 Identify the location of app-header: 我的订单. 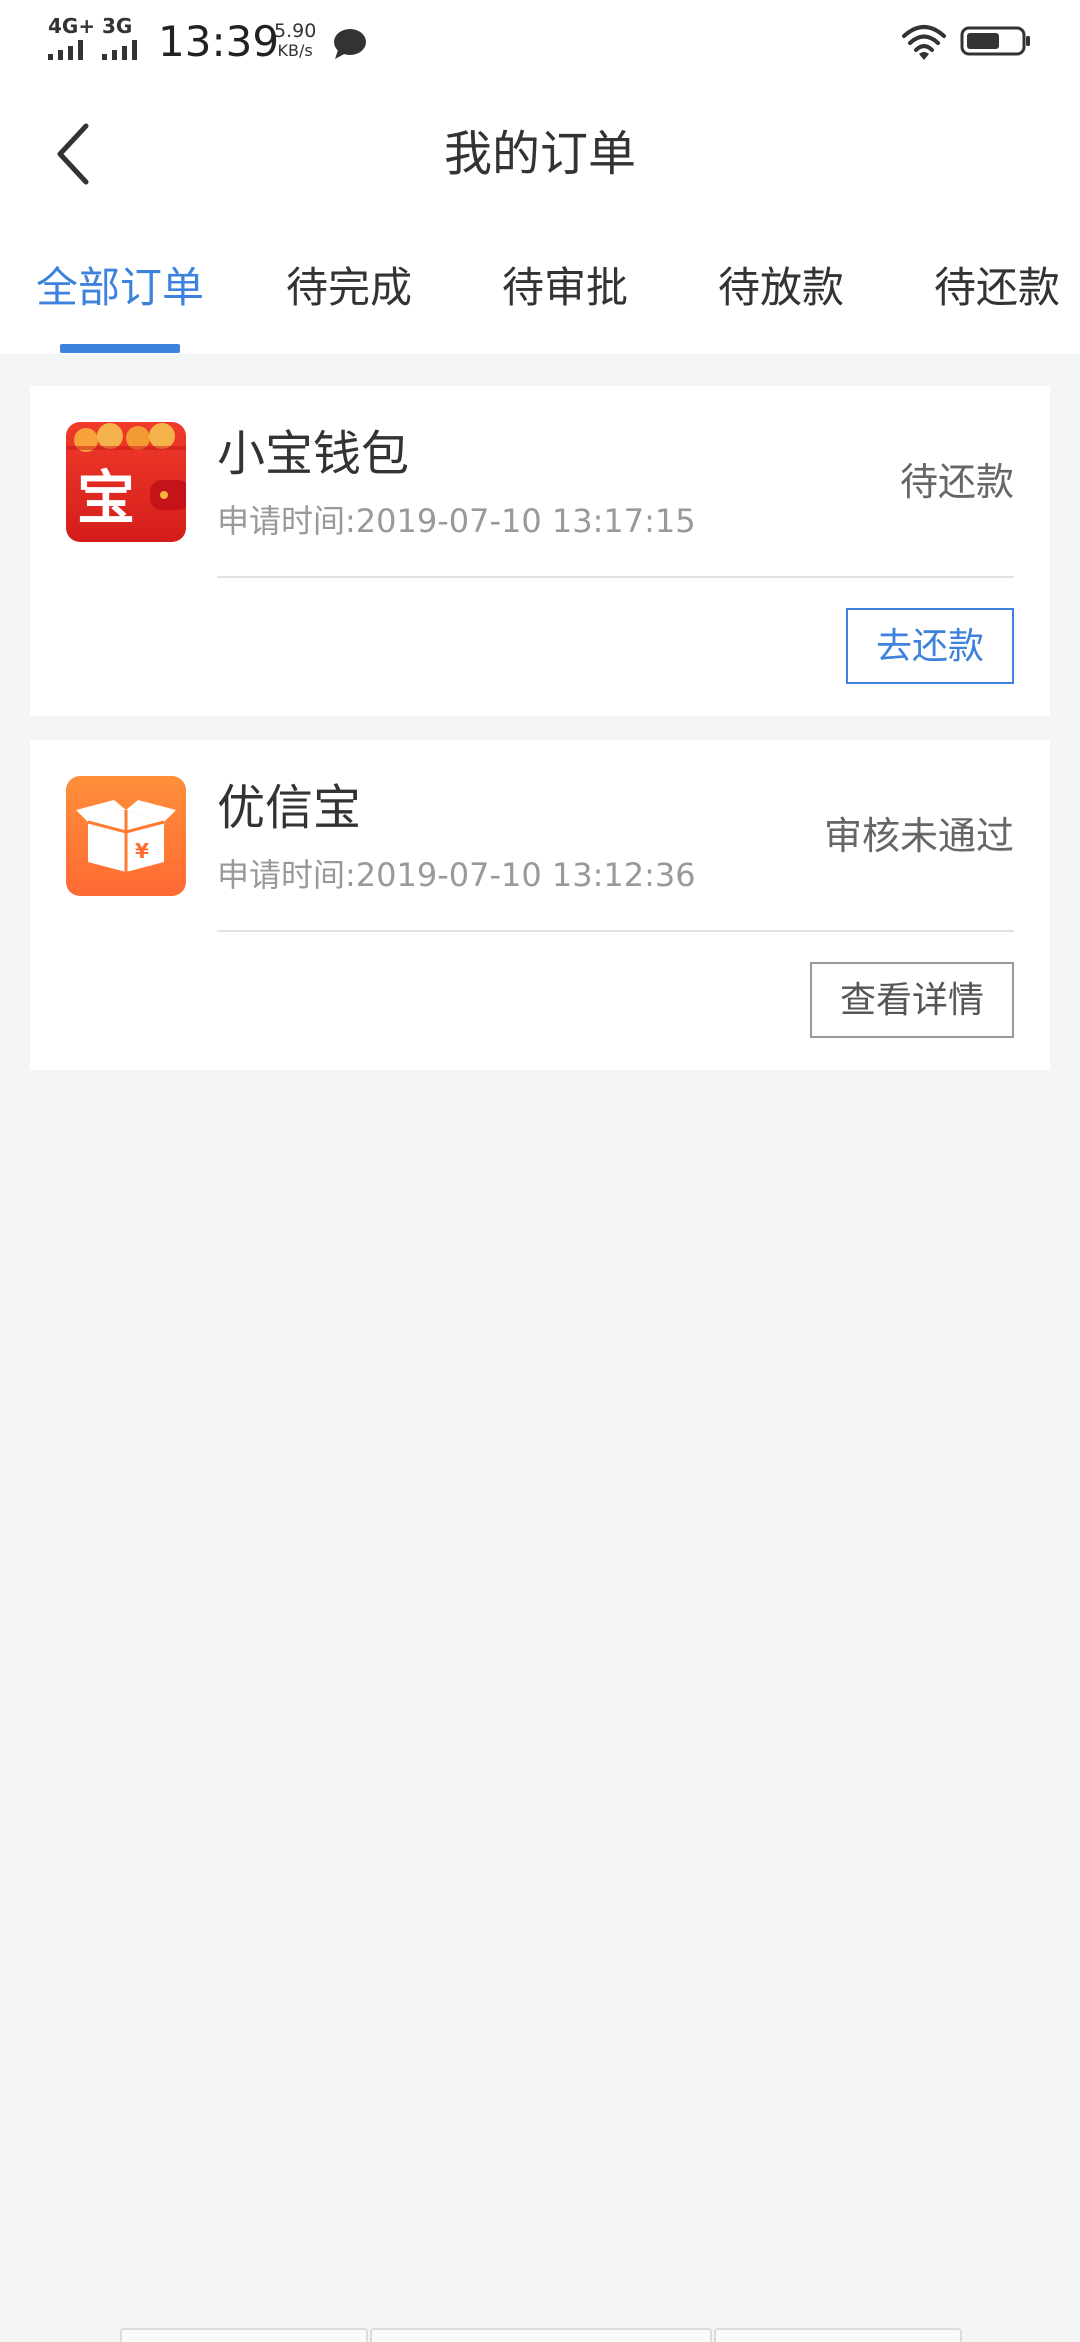
(540, 154).